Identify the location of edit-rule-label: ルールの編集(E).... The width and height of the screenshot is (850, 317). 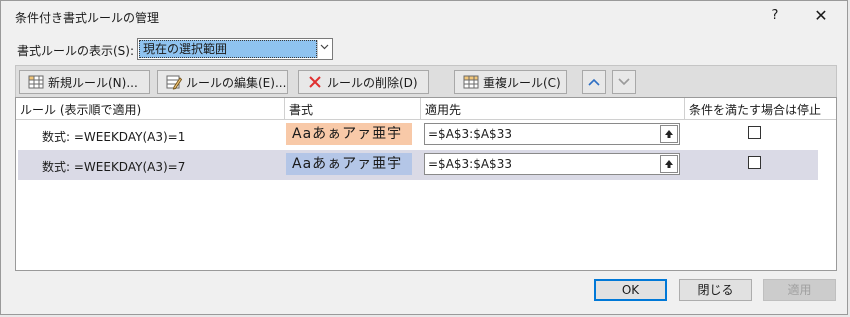
(236, 82).